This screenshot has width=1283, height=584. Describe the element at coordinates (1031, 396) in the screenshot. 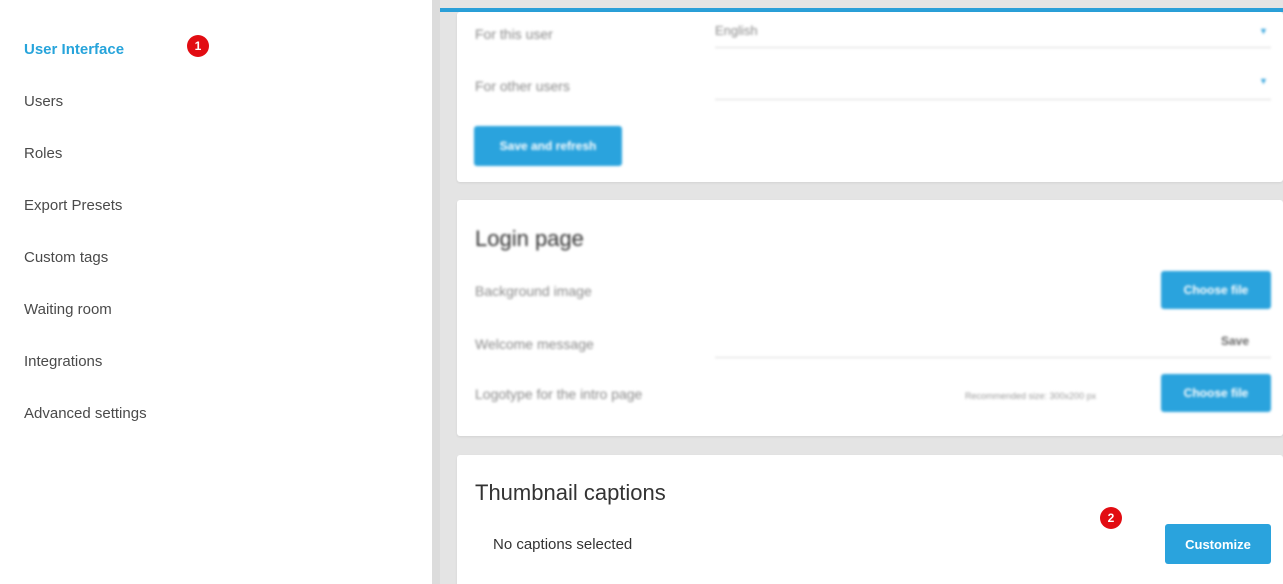

I see `logotype-size-note: Recommended size: 300x200 px` at that location.